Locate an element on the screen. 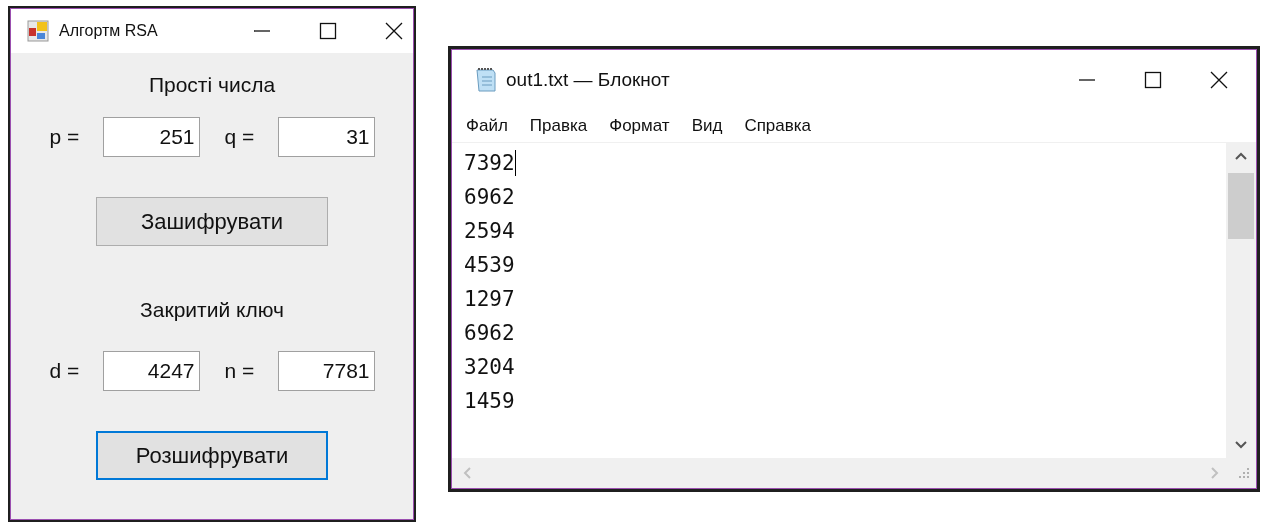 The height and width of the screenshot is (524, 1263). notepad-icon is located at coordinates (486, 80).